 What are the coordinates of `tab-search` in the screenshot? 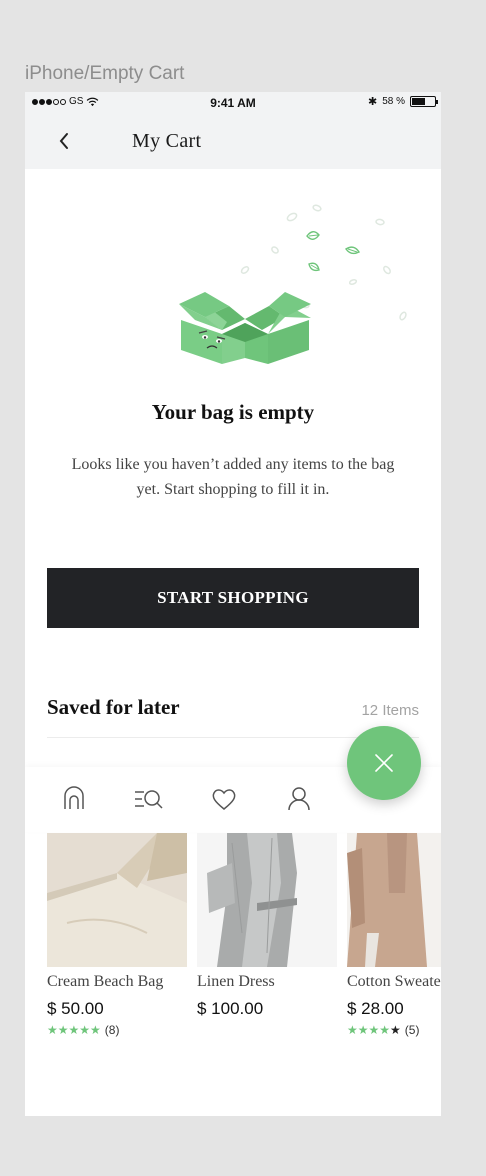 It's located at (148, 799).